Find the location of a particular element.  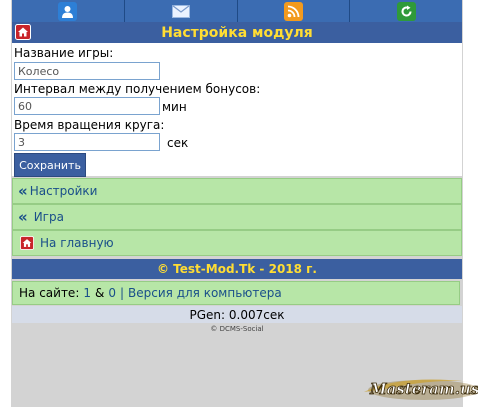

desktop-version-link: Версия для компьютера is located at coordinates (205, 293).